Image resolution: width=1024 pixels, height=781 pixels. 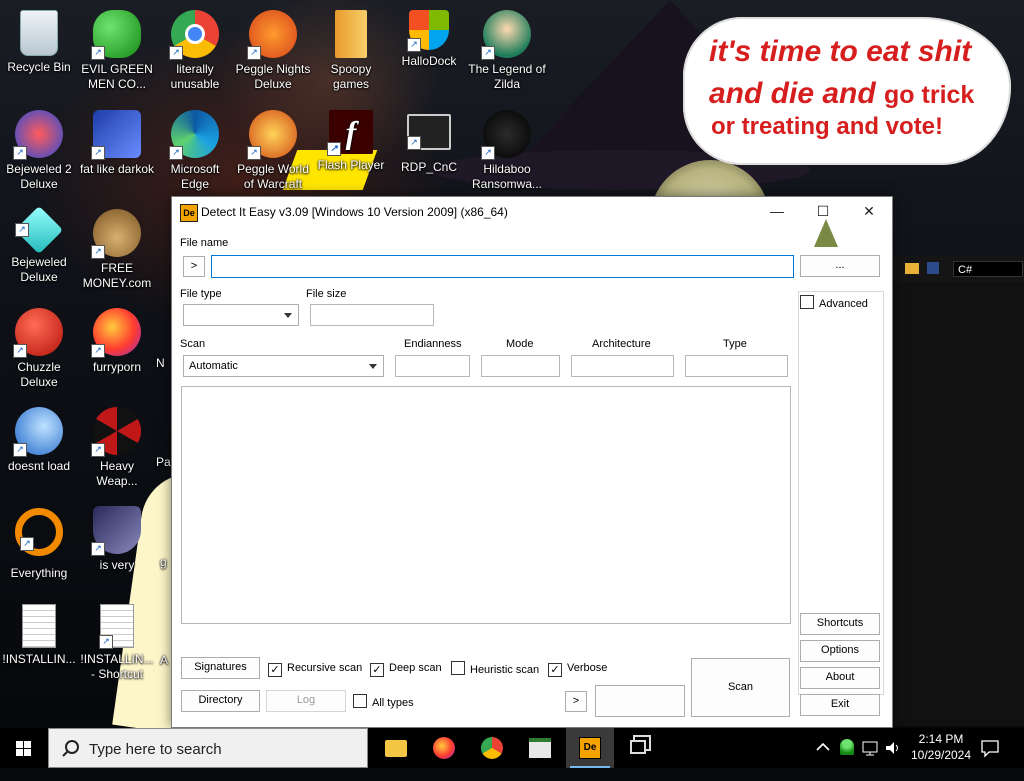 What do you see at coordinates (520, 366) in the screenshot?
I see `mode-field` at bounding box center [520, 366].